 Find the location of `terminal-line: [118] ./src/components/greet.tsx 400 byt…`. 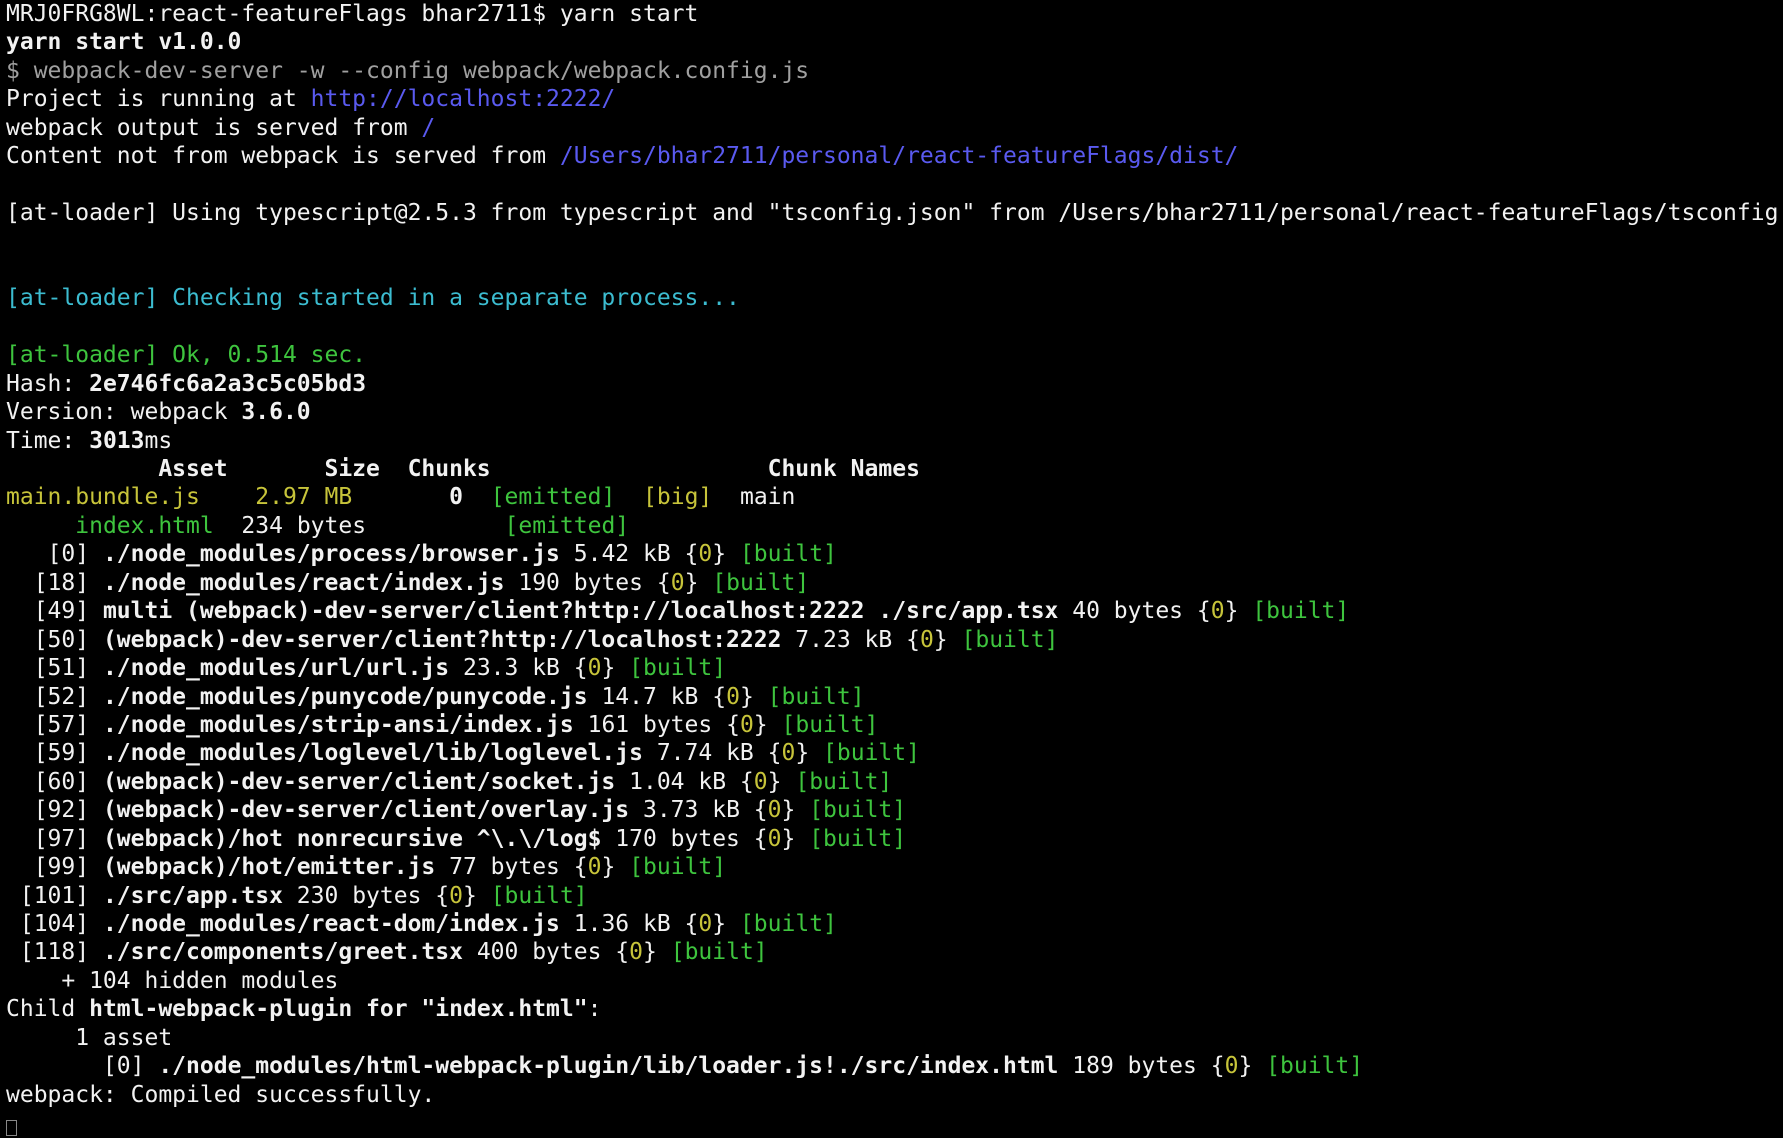

terminal-line: [118] ./src/components/greet.tsx 400 byt… is located at coordinates (894, 952).